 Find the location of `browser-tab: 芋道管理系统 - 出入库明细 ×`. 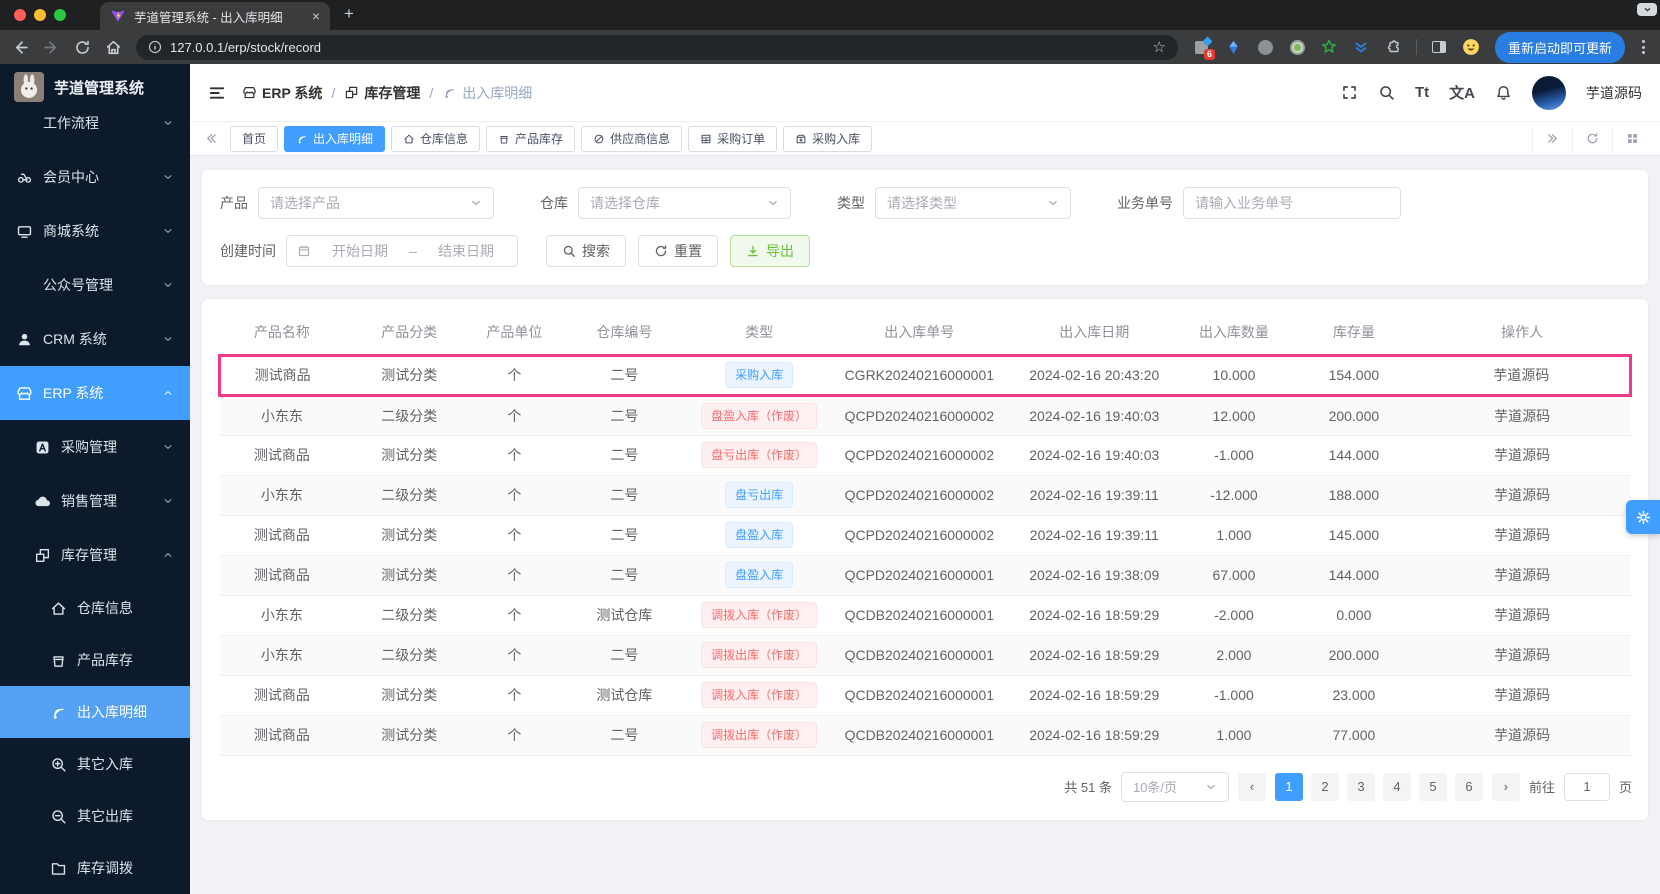

browser-tab: 芋道管理系统 - 出入库明细 × is located at coordinates (215, 16).